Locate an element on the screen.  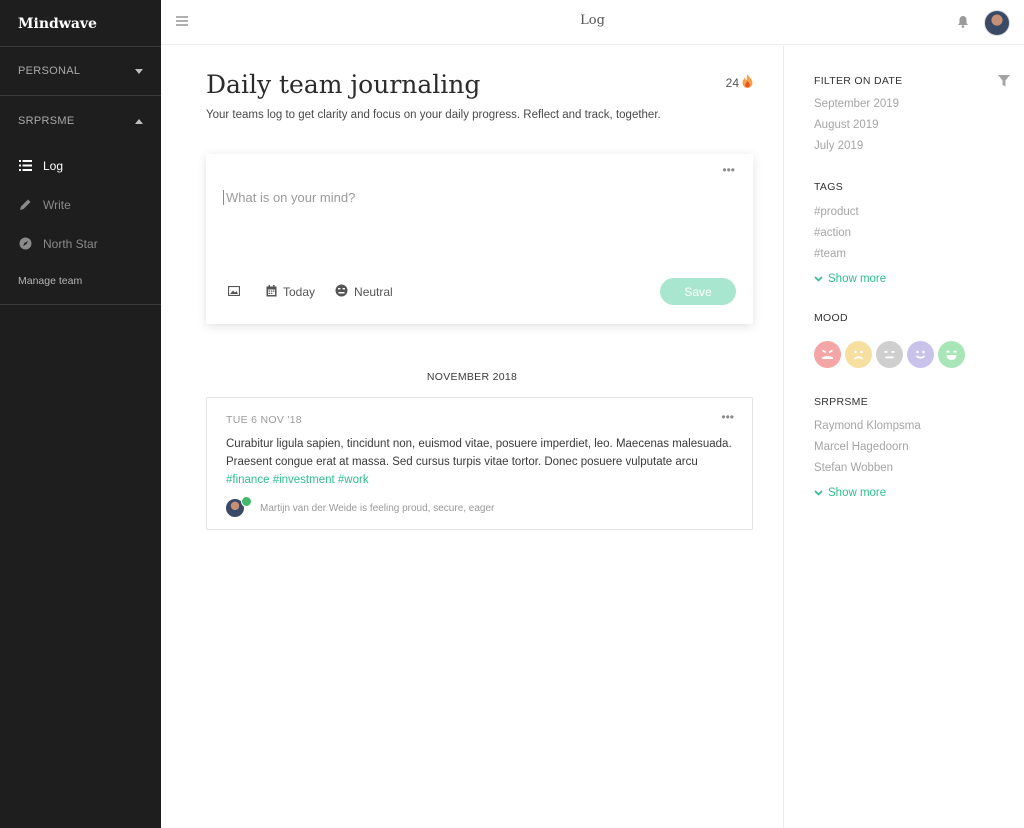
streak-count: 24 is located at coordinates (732, 82).